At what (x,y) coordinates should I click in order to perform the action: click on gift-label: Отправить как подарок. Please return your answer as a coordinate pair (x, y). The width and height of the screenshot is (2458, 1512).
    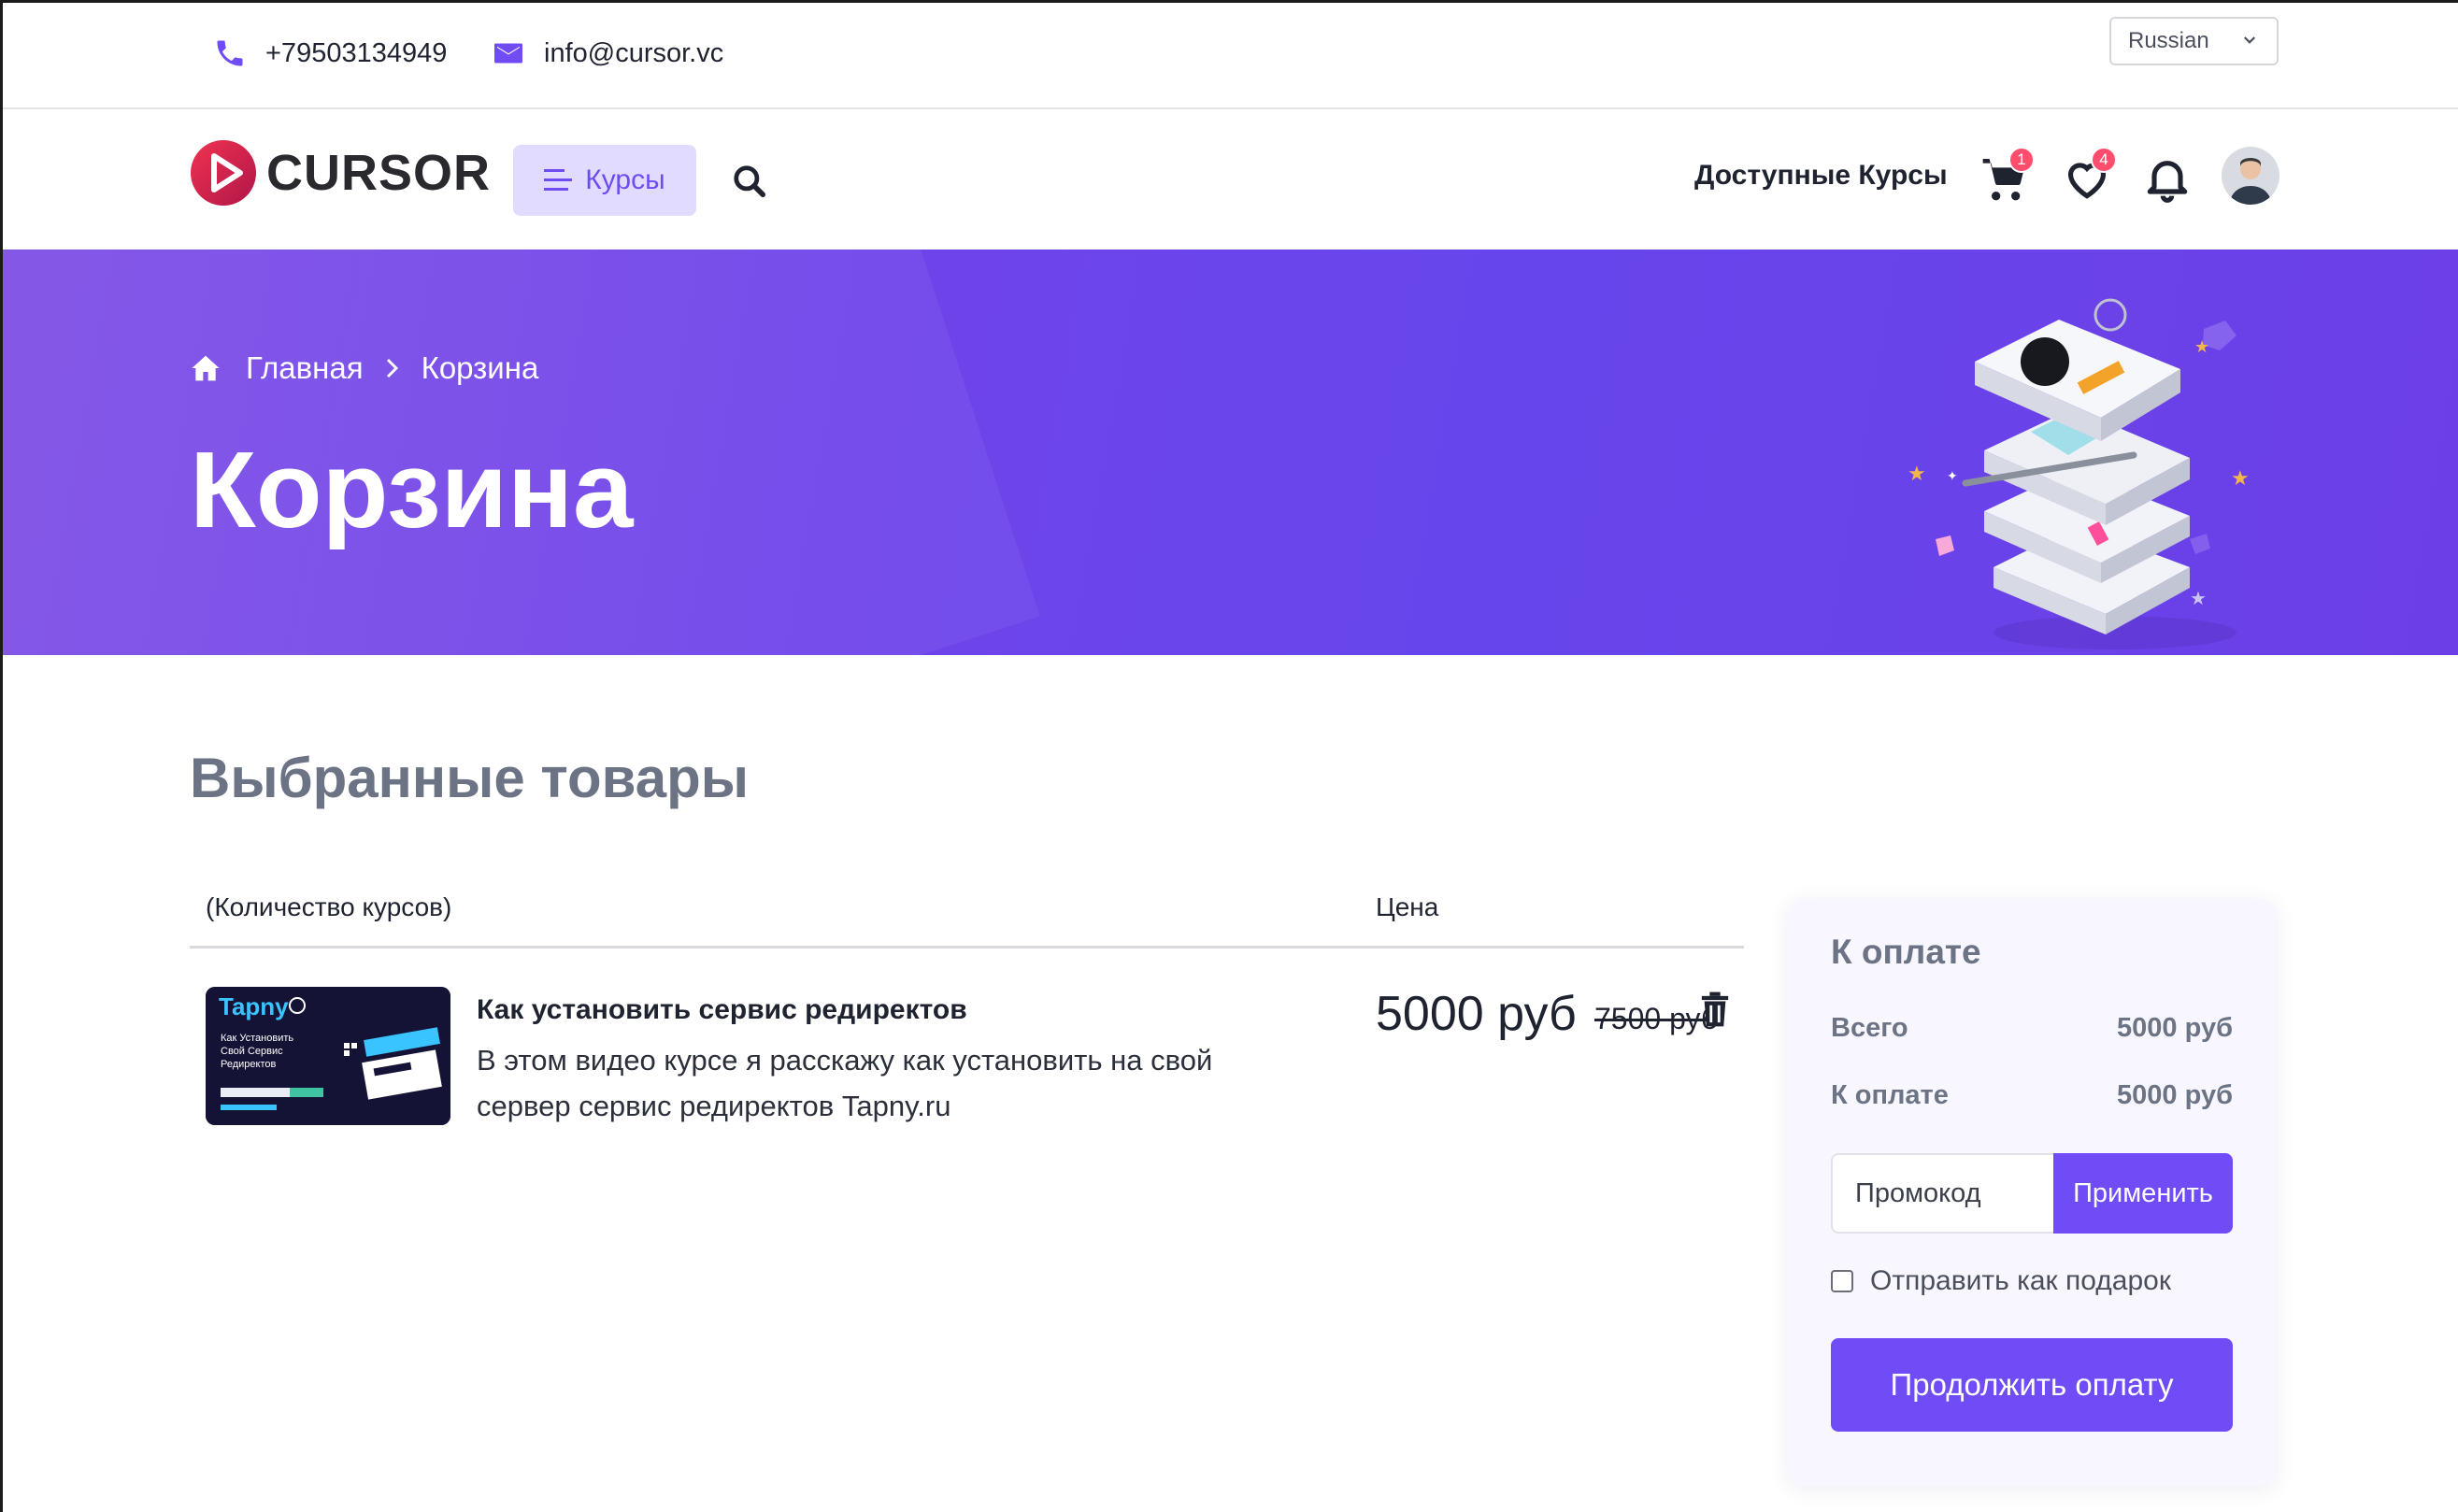
    Looking at the image, I should click on (2020, 1280).